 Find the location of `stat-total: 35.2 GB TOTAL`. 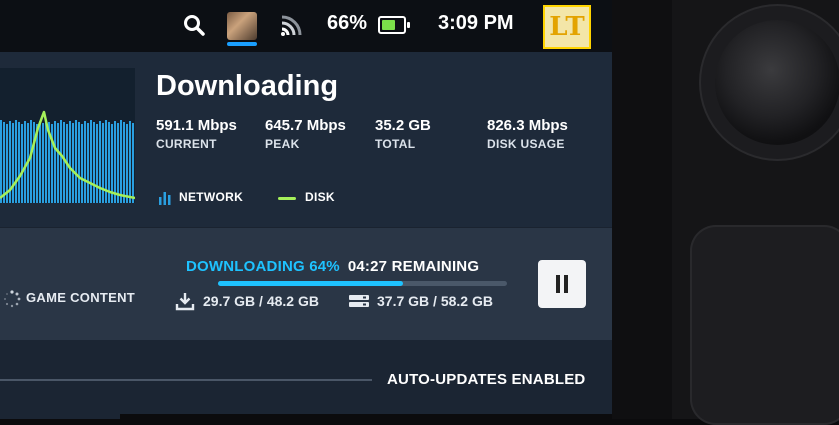

stat-total: 35.2 GB TOTAL is located at coordinates (403, 134).